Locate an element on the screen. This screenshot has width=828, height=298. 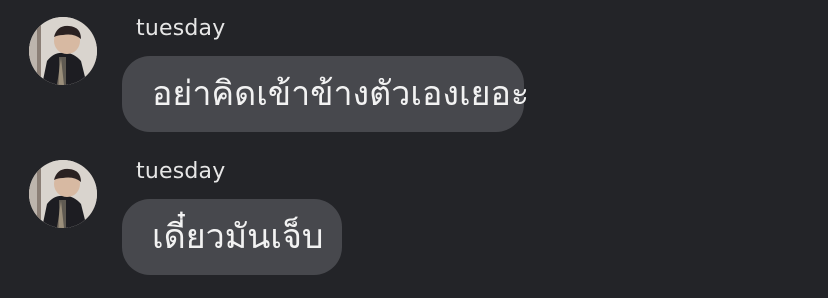
message-bubble: อย่าคิดเข้าข้างตัวเองเยอะ is located at coordinates (325, 94).